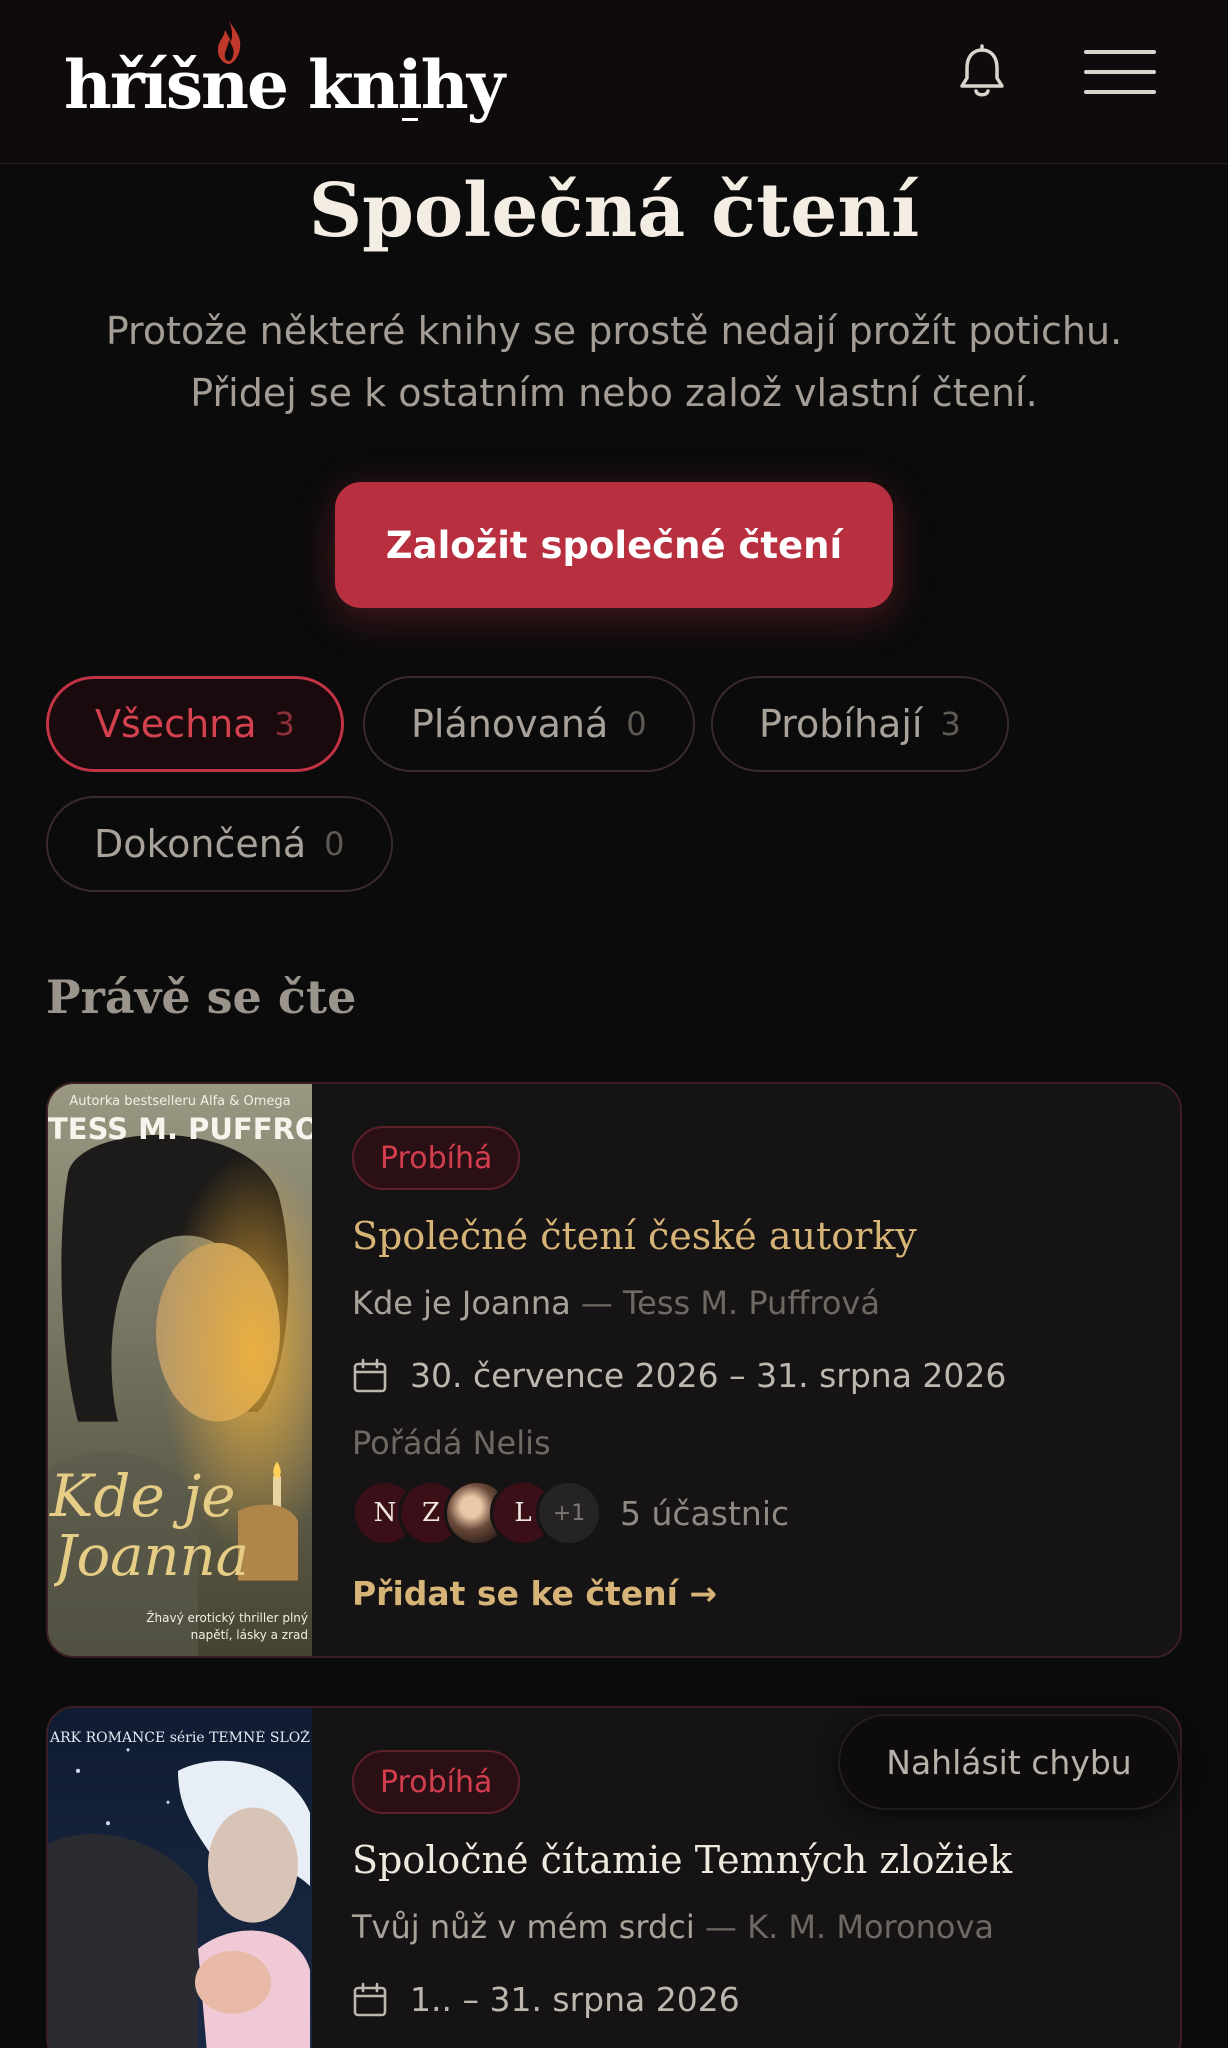 Image resolution: width=1228 pixels, height=2048 pixels. Describe the element at coordinates (705, 1513) in the screenshot. I see `participants-count: 5 účastnic` at that location.